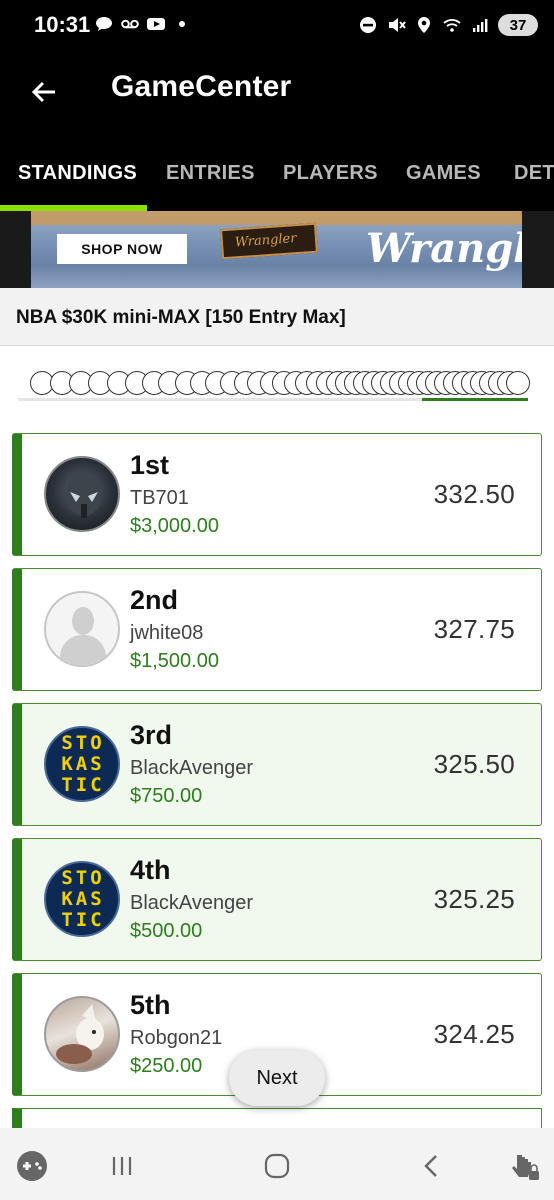  Describe the element at coordinates (368, 25) in the screenshot. I see `do-not-disturb-icon` at that location.